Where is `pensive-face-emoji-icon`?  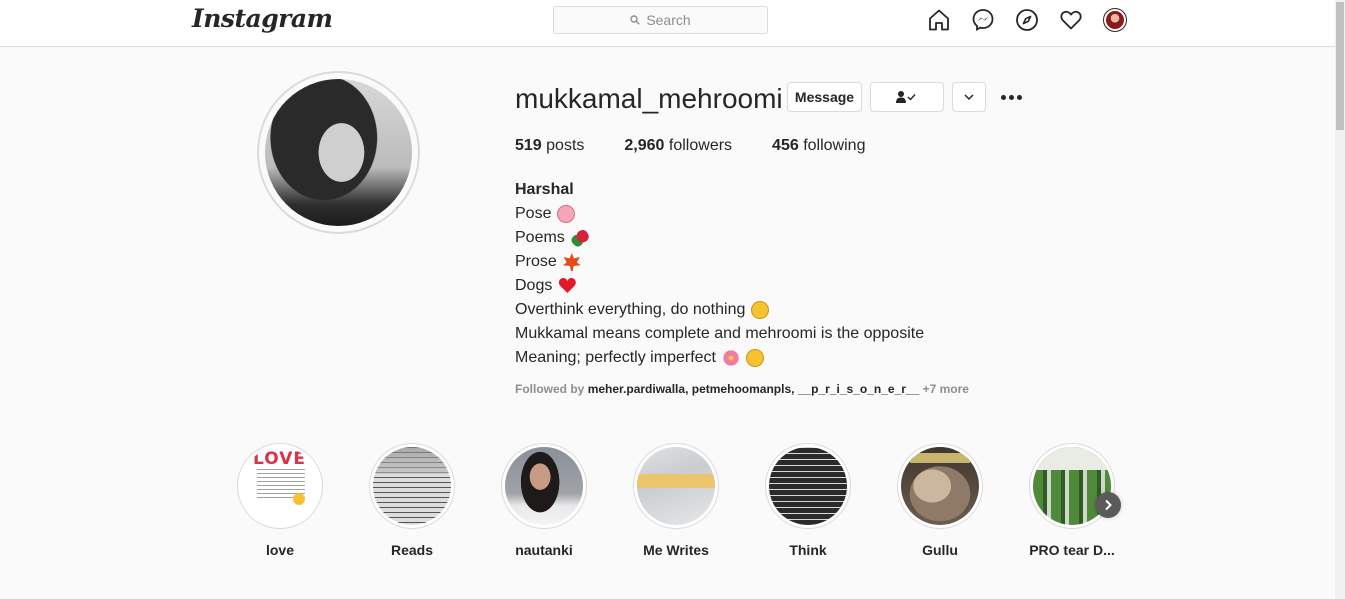 pensive-face-emoji-icon is located at coordinates (754, 358).